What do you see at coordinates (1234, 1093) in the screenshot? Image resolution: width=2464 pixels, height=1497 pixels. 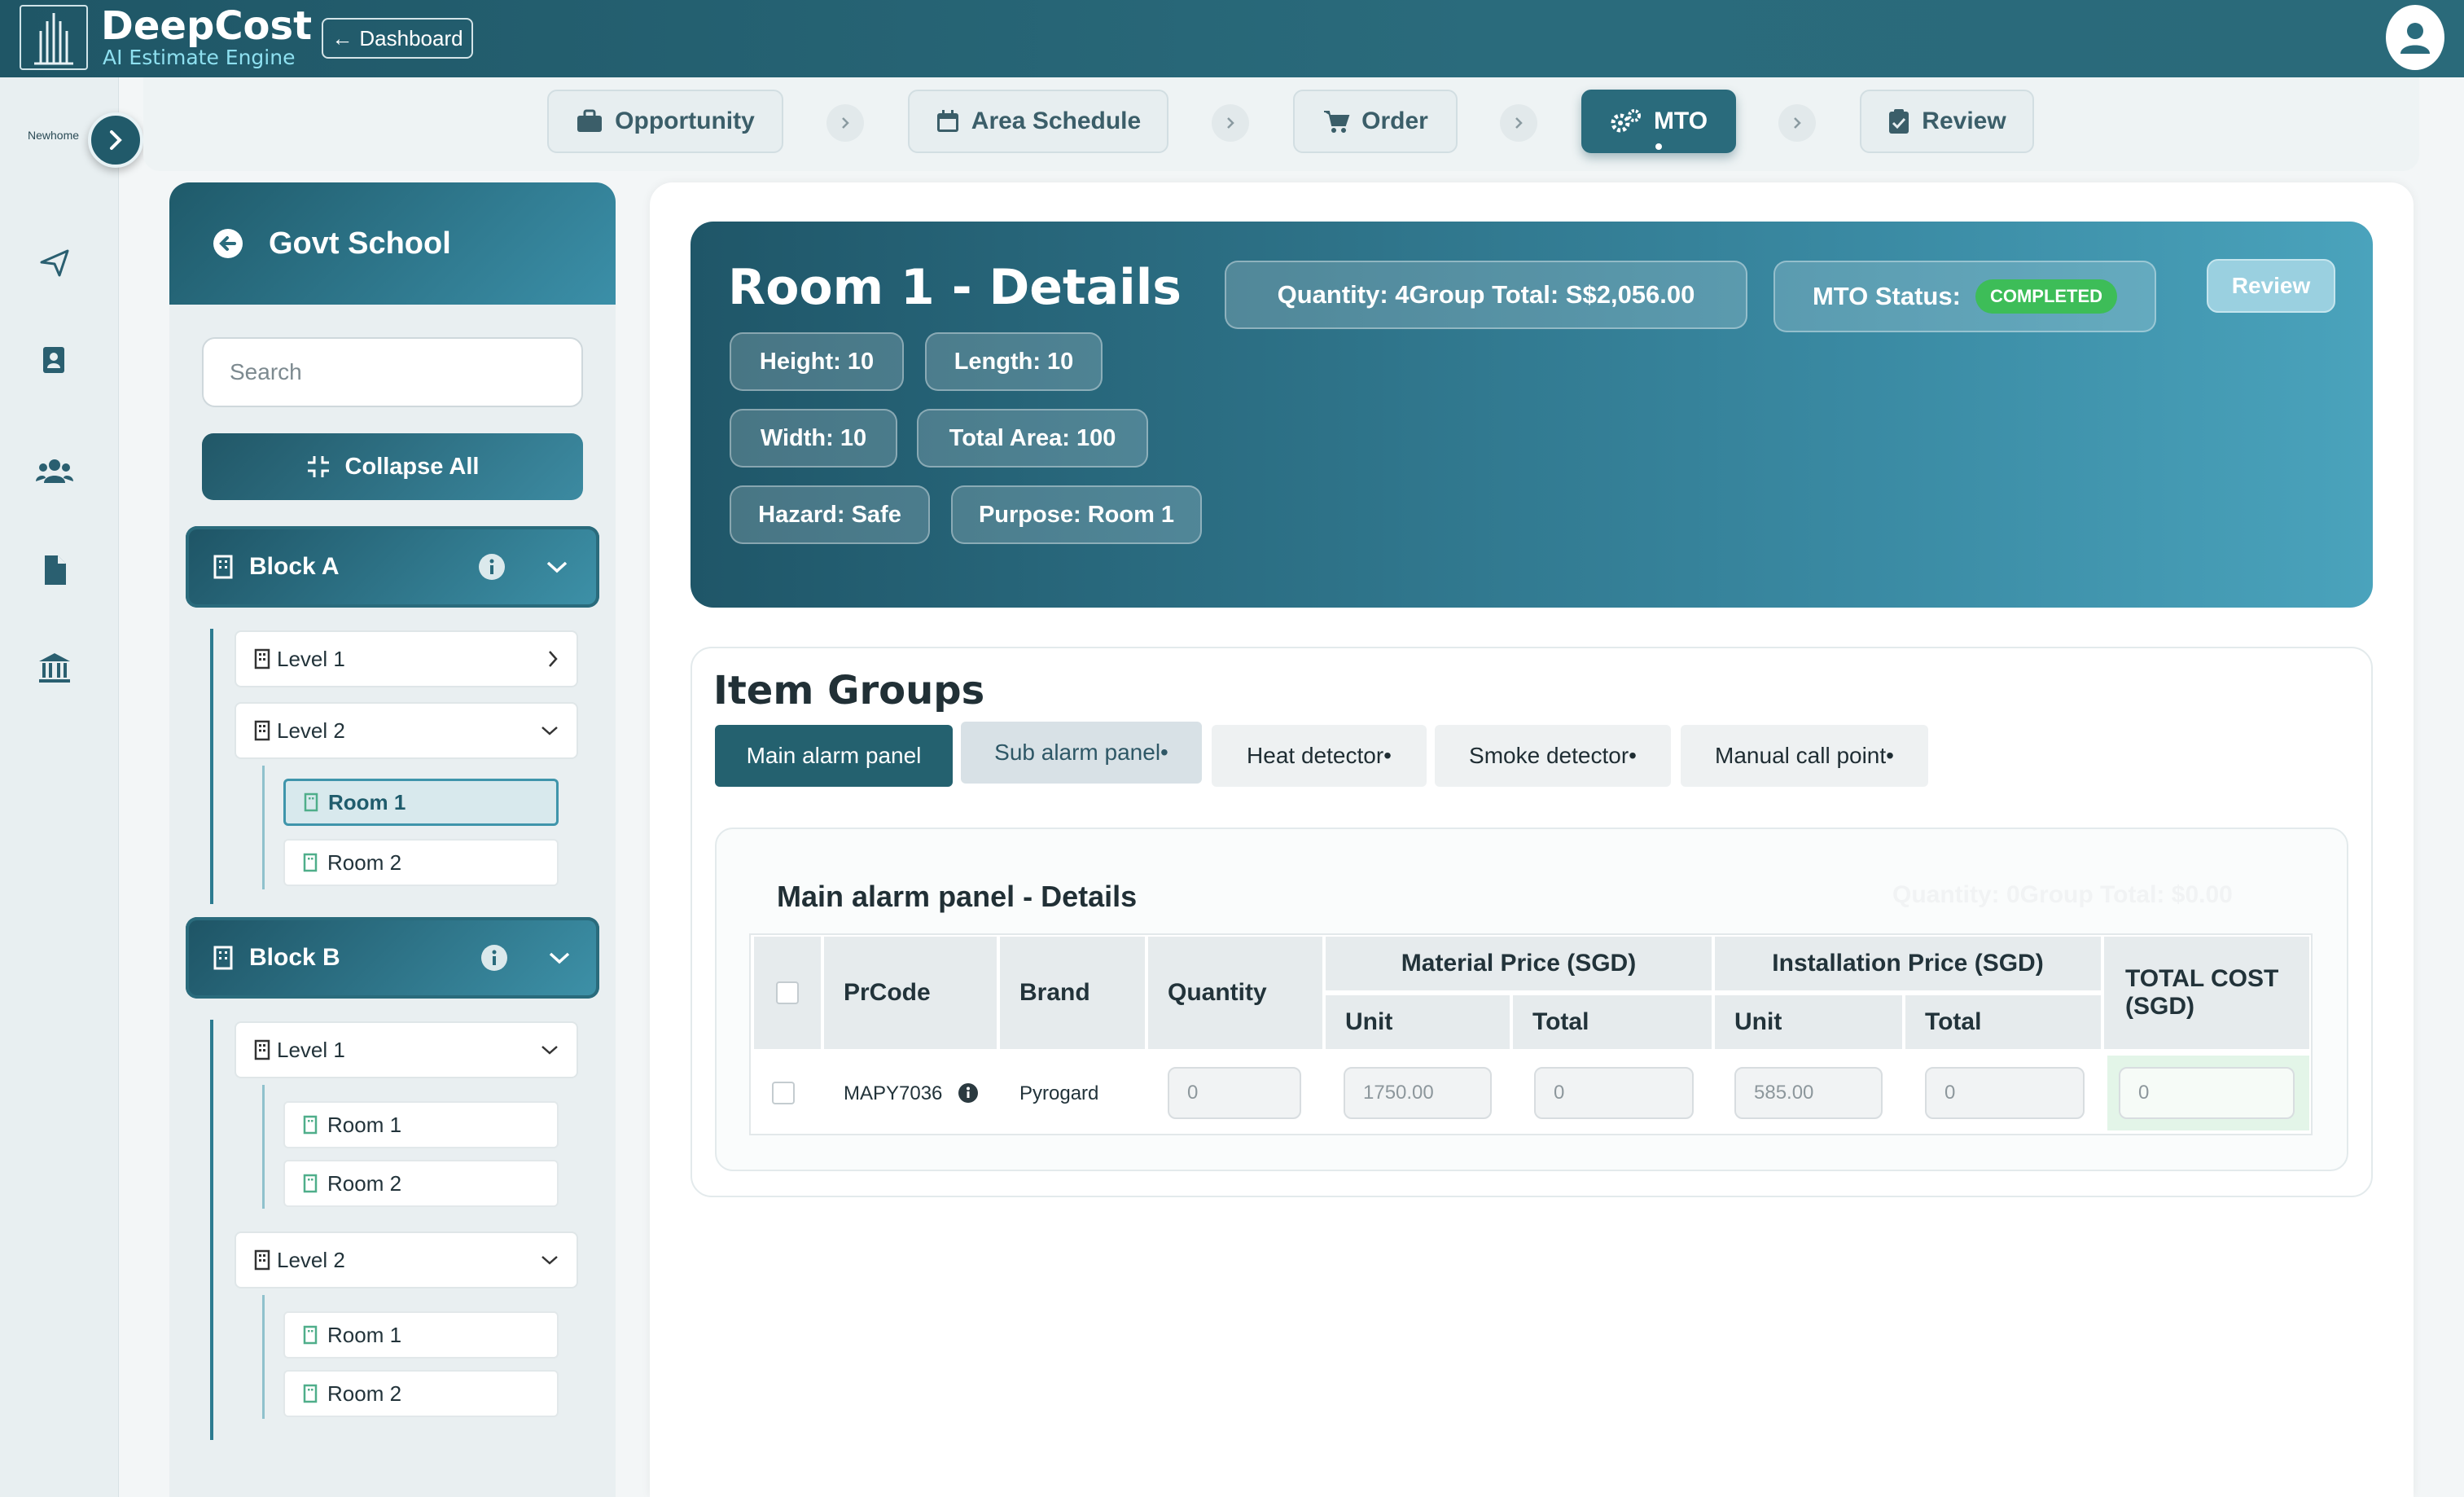 I see `quantity-input: 0` at bounding box center [1234, 1093].